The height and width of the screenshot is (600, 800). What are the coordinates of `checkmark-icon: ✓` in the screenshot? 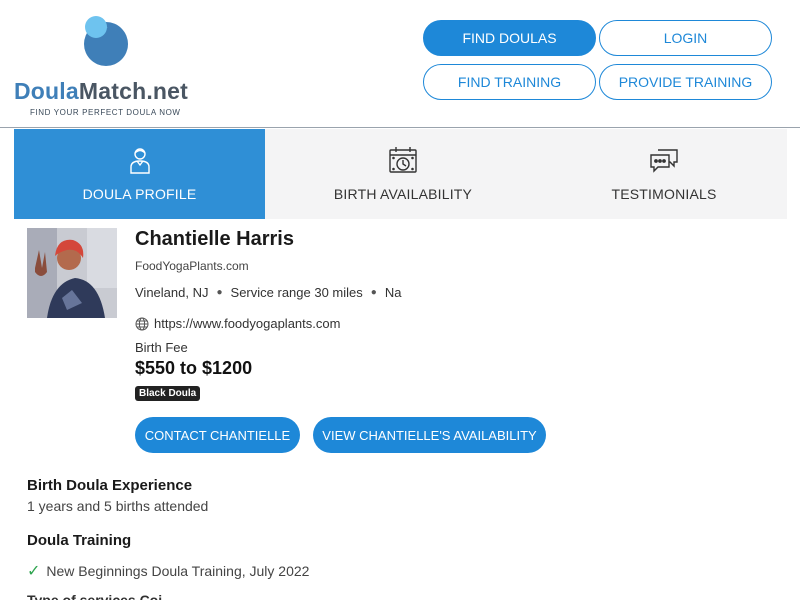 It's located at (34, 571).